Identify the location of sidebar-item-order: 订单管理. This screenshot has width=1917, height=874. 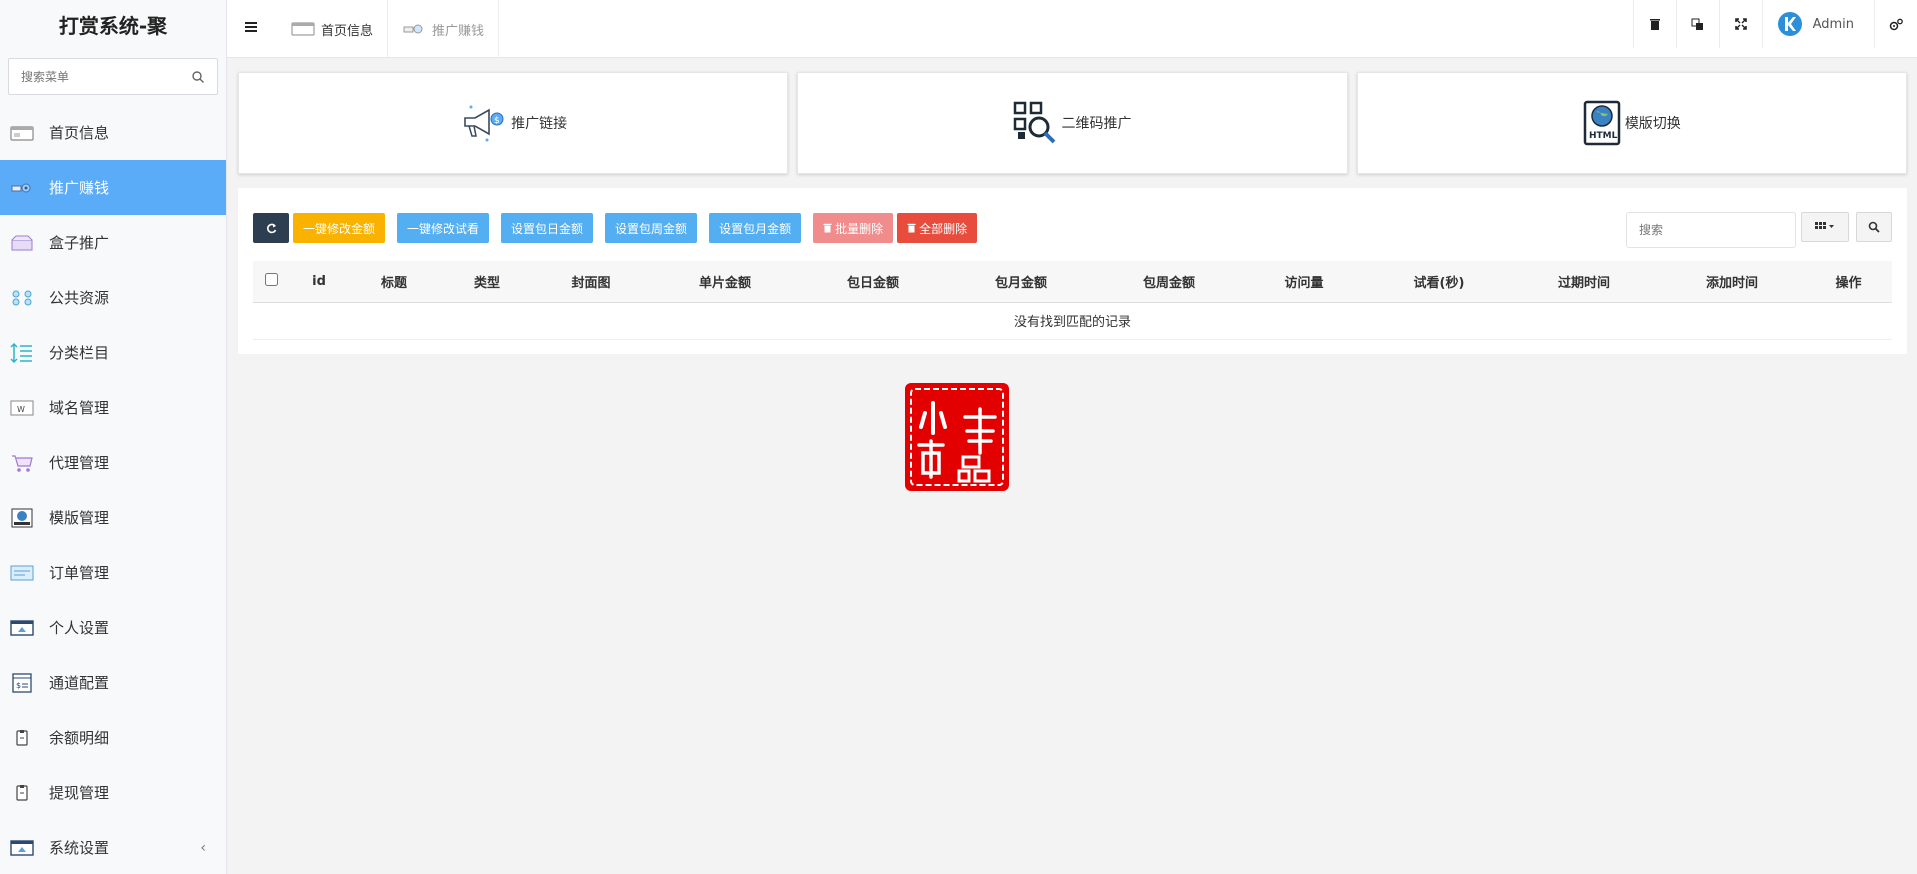
(113, 572).